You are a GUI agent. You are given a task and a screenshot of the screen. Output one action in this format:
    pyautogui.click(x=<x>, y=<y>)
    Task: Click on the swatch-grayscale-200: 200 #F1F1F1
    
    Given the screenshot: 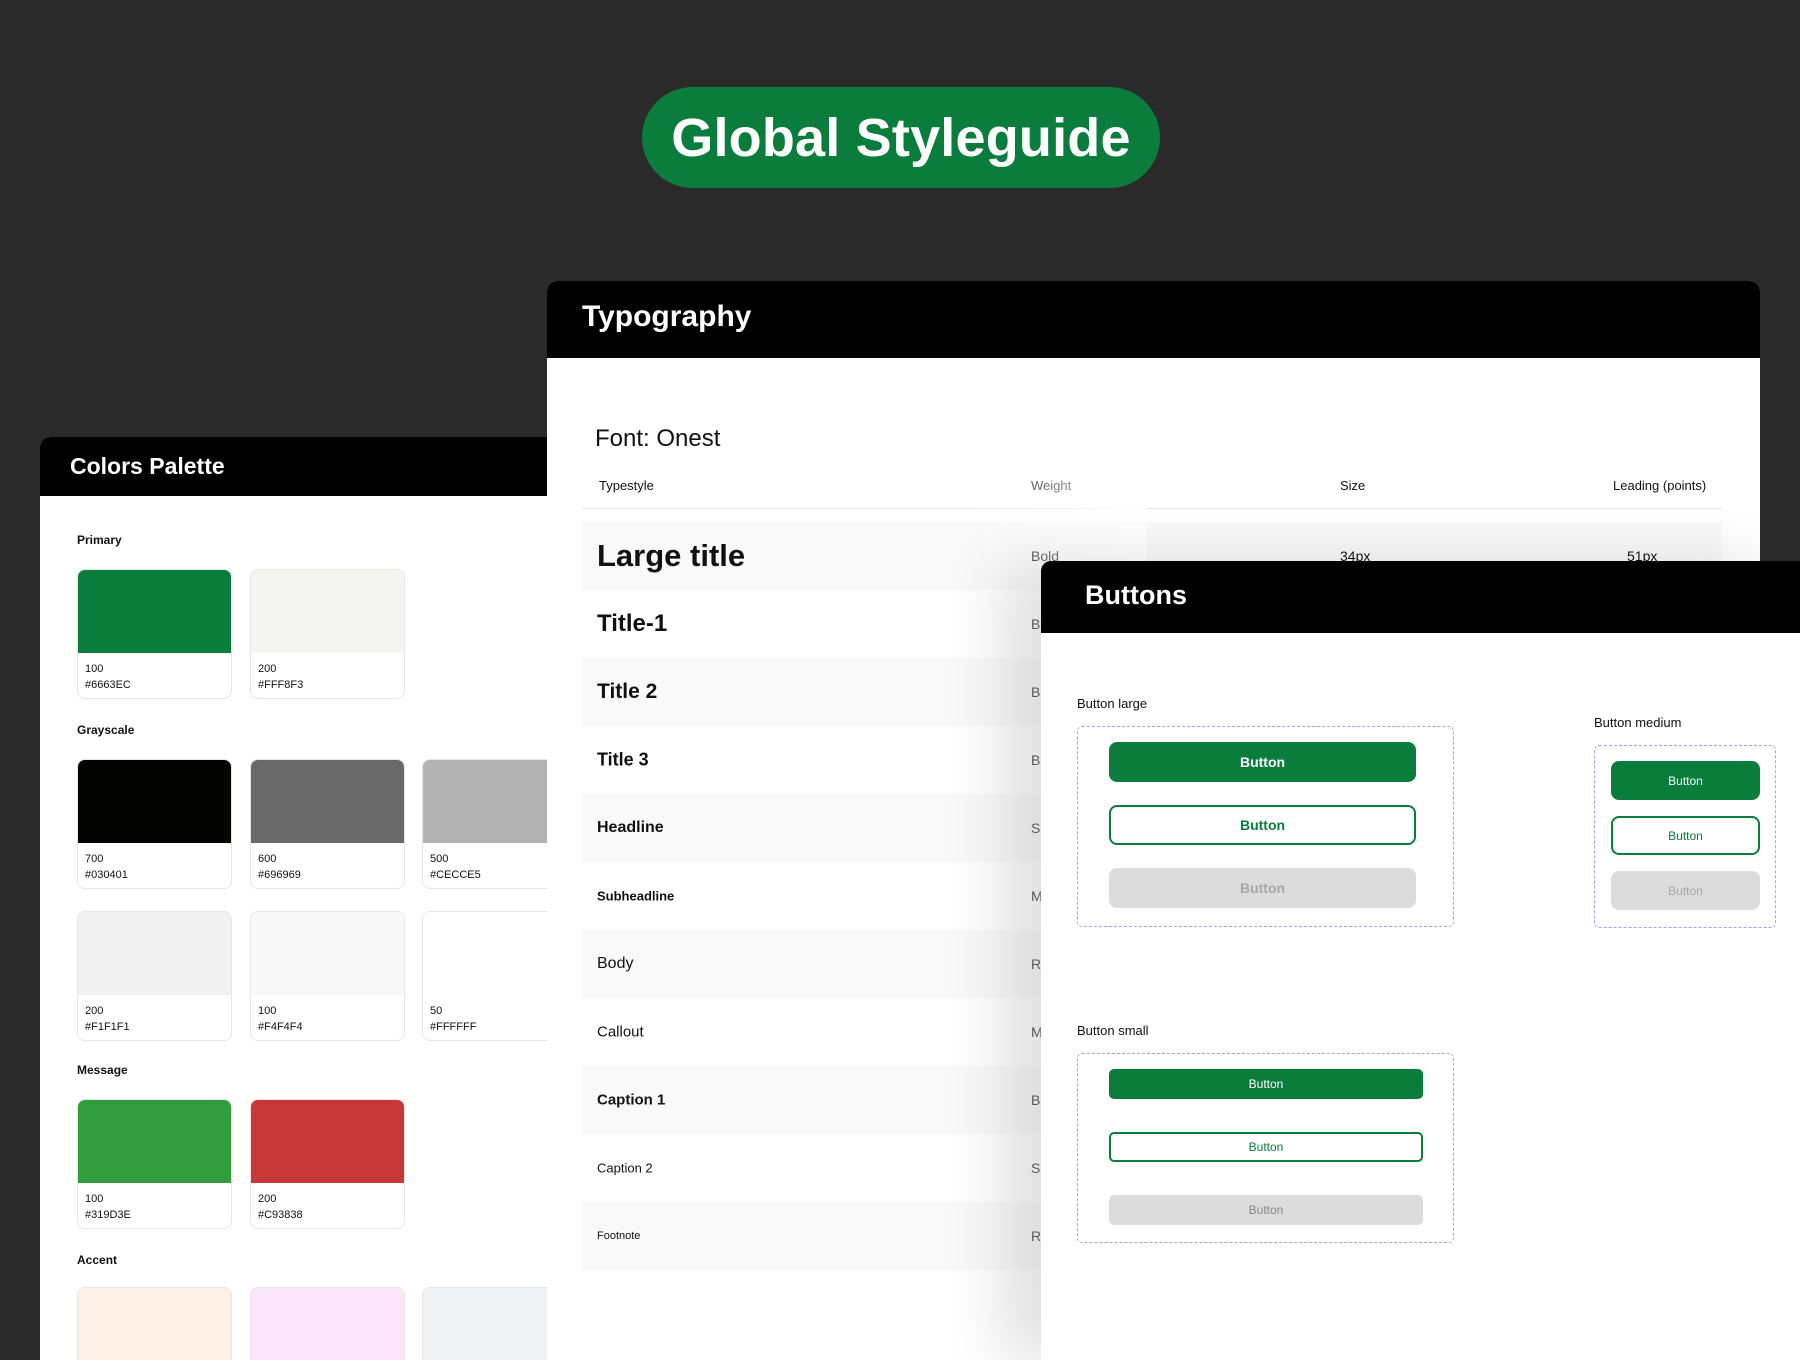 What is the action you would take?
    pyautogui.click(x=154, y=976)
    